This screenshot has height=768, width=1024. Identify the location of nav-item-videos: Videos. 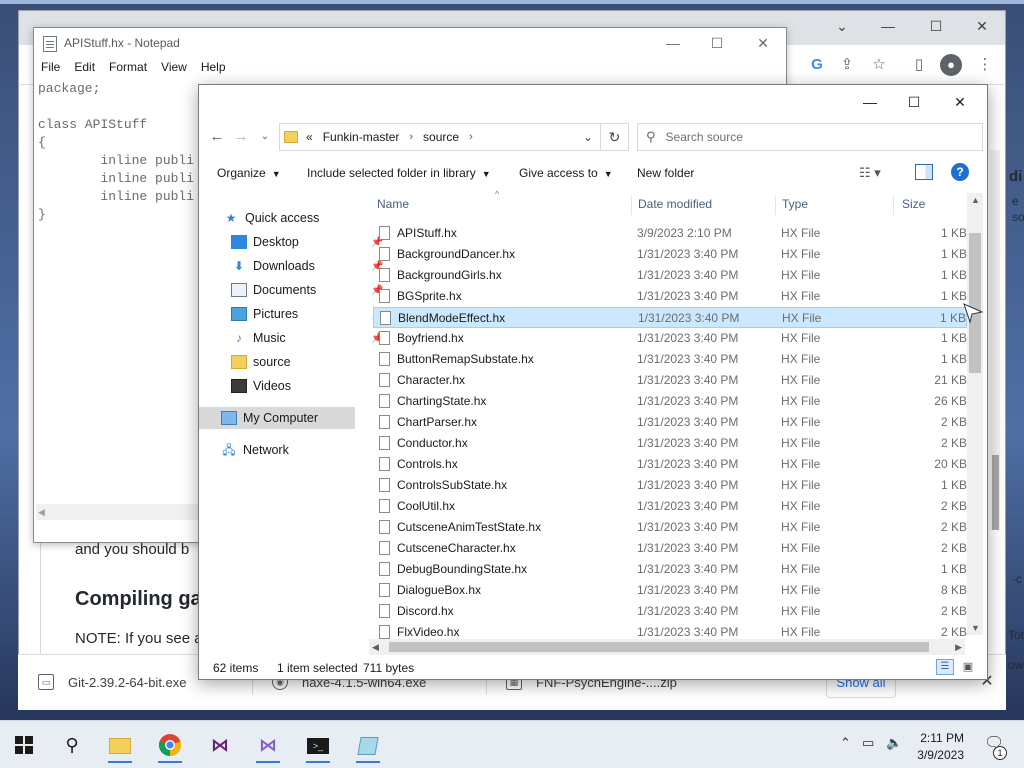
(261, 386).